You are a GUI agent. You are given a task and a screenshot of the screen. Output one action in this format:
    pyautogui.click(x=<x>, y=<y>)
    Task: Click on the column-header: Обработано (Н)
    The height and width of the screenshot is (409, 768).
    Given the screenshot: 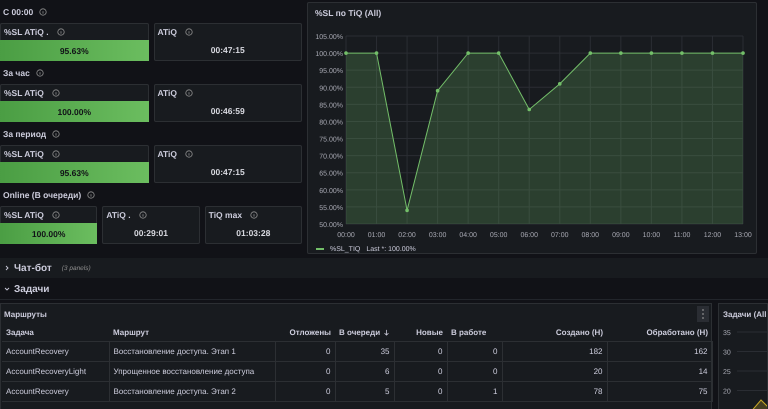 What is the action you would take?
    pyautogui.click(x=659, y=333)
    